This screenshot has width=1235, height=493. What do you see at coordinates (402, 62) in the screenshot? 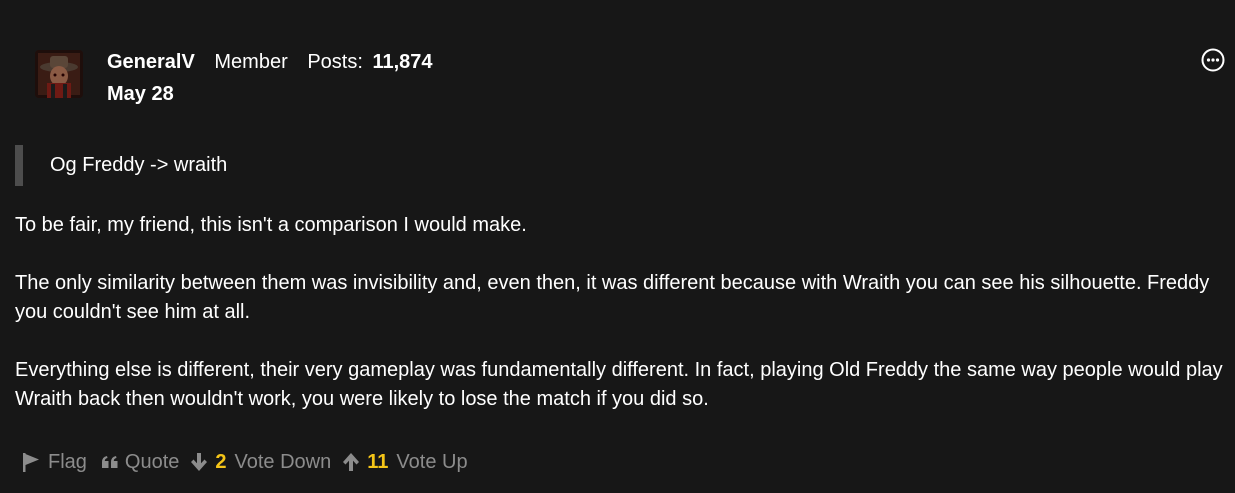
I see `posts-count: 11,874` at bounding box center [402, 62].